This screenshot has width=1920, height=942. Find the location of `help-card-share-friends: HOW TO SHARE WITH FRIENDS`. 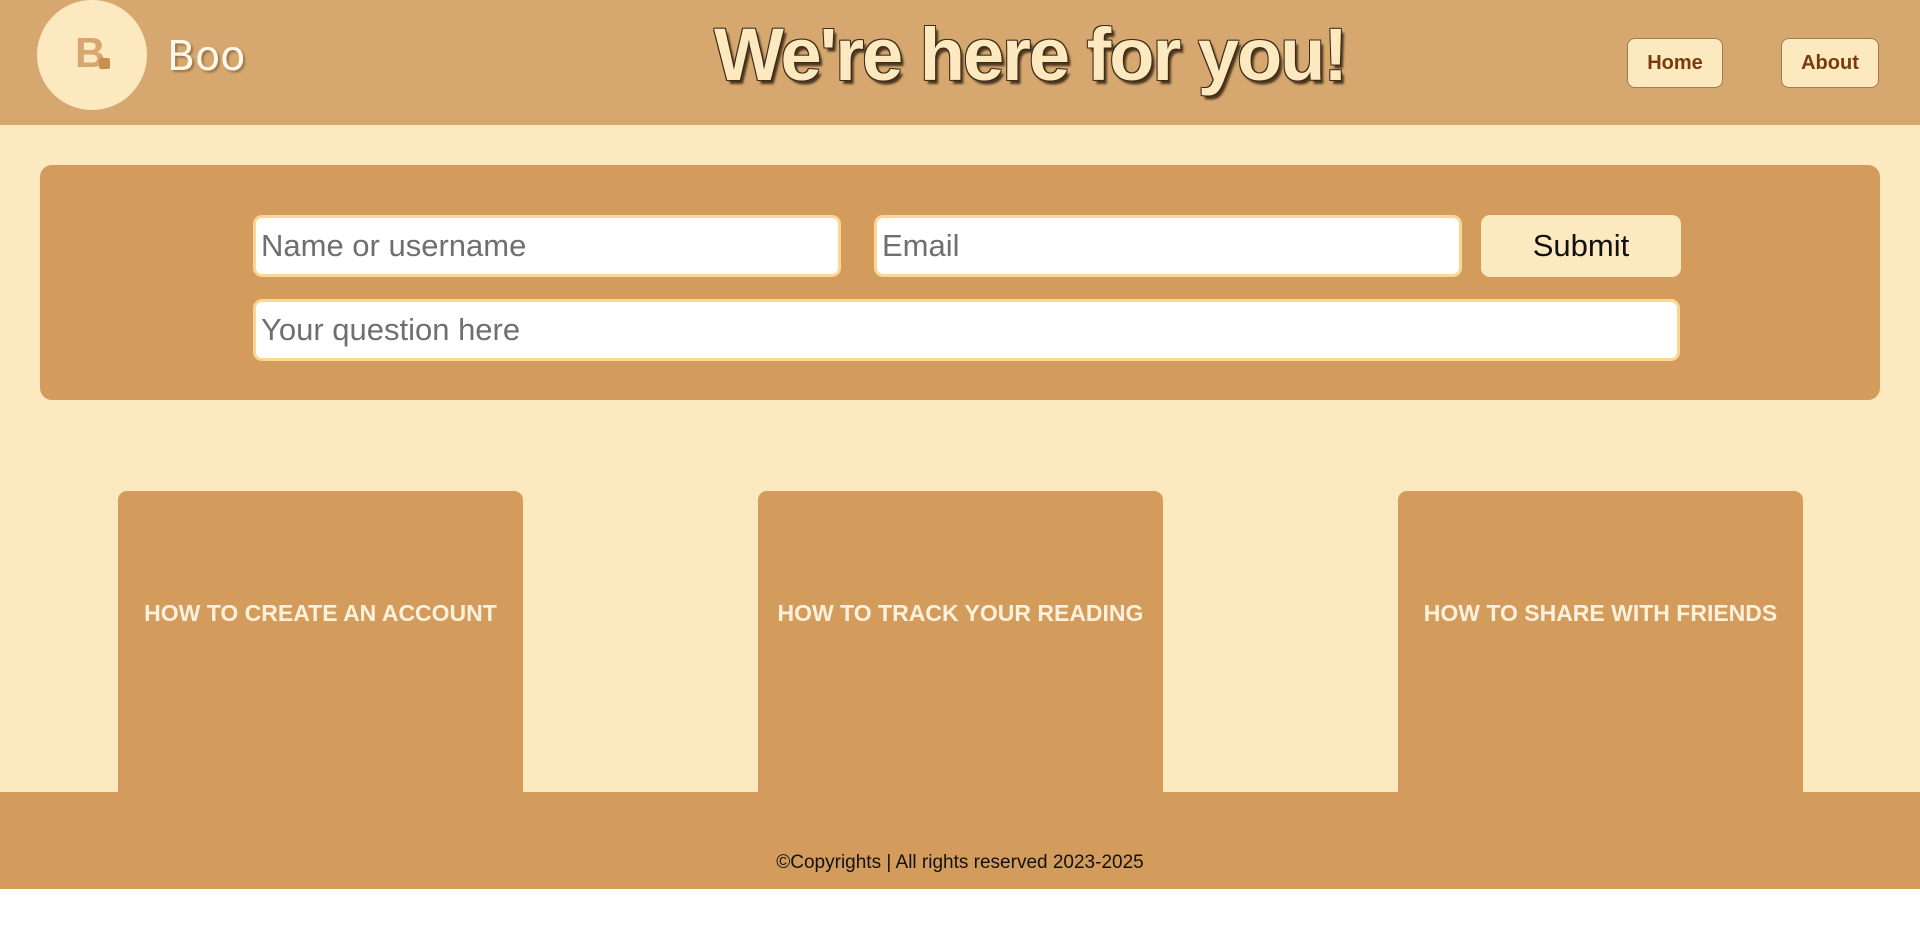

help-card-share-friends: HOW TO SHARE WITH FRIENDS is located at coordinates (1600, 641).